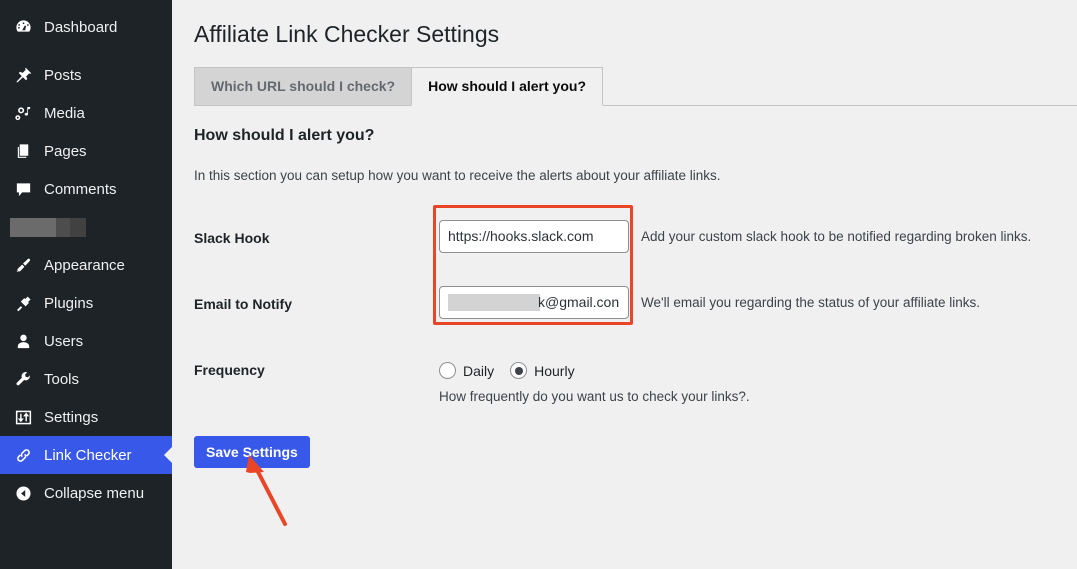 Image resolution: width=1077 pixels, height=569 pixels. What do you see at coordinates (521, 236) in the screenshot?
I see `slack-hook-value: https://hooks.slack.com` at bounding box center [521, 236].